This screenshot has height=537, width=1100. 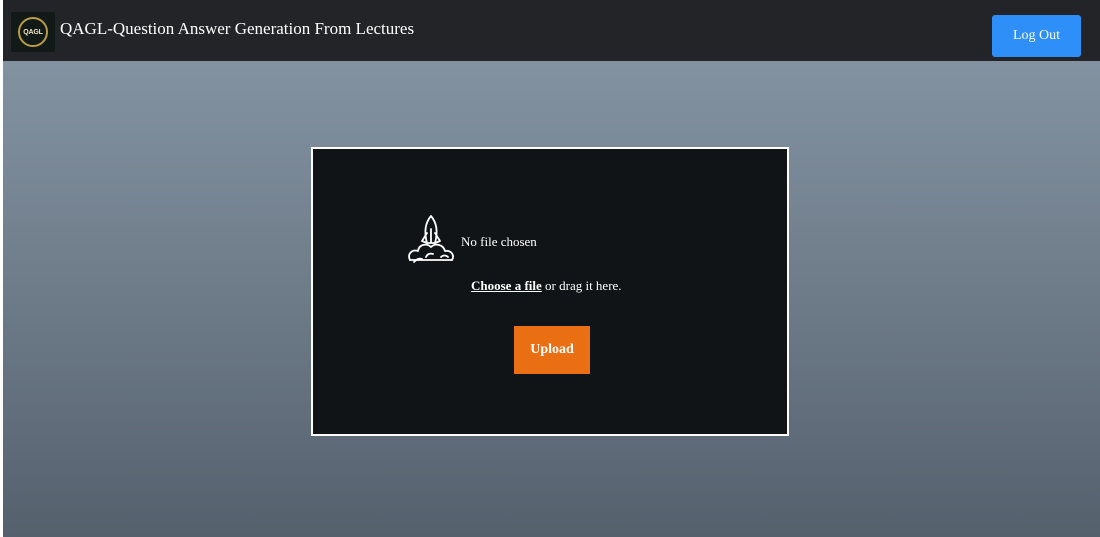 I want to click on logout-button: Log Out, so click(x=1036, y=36).